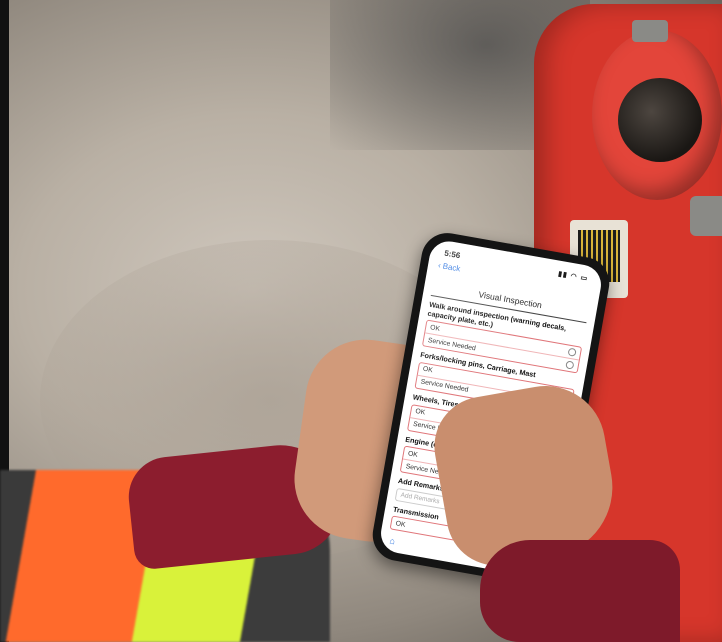 The width and height of the screenshot is (722, 642). I want to click on machine-hub-hole, so click(660, 120).